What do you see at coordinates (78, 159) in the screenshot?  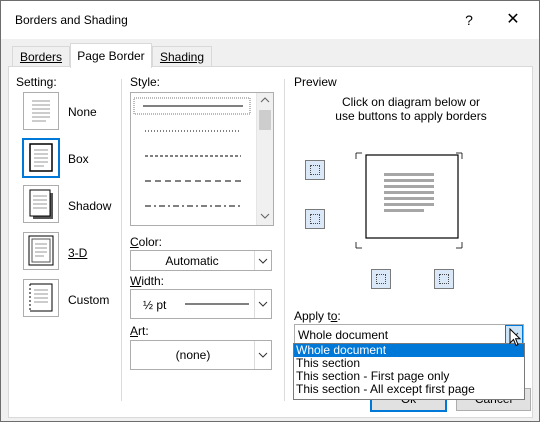 I see `setting-box-label: Box` at bounding box center [78, 159].